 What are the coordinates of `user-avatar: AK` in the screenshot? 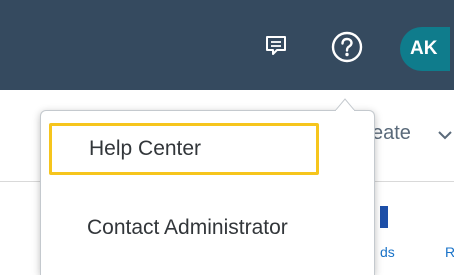 It's located at (425, 49).